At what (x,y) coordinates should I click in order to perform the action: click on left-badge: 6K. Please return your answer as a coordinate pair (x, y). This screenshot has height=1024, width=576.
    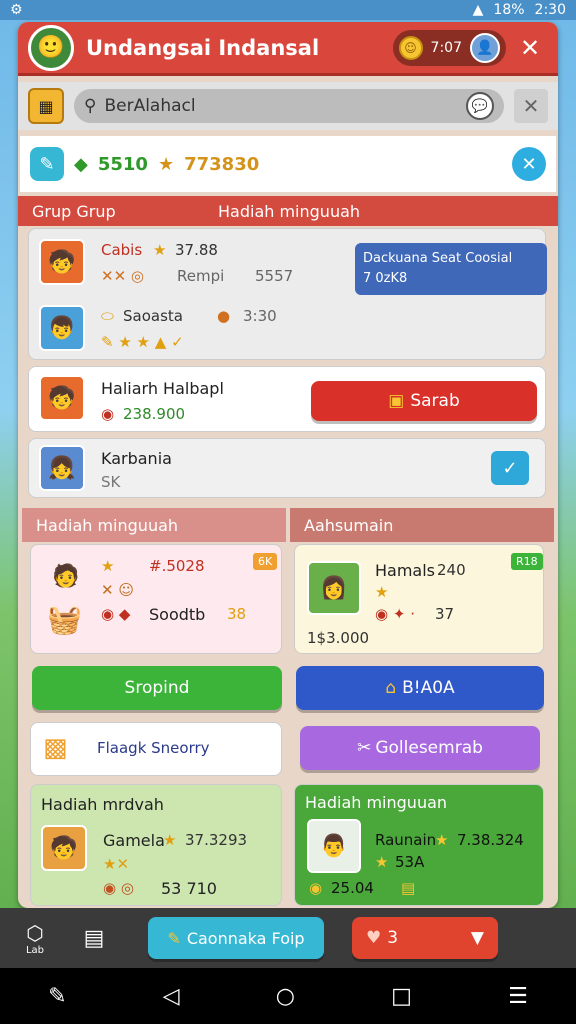
    Looking at the image, I should click on (265, 561).